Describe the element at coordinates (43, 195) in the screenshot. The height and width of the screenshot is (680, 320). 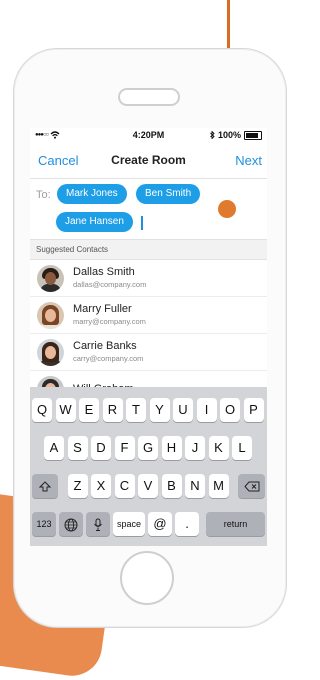
I see `to-label: To:` at that location.